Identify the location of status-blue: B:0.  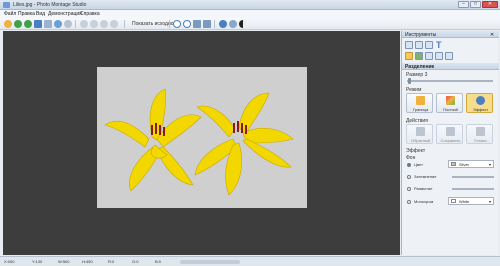
(158, 261).